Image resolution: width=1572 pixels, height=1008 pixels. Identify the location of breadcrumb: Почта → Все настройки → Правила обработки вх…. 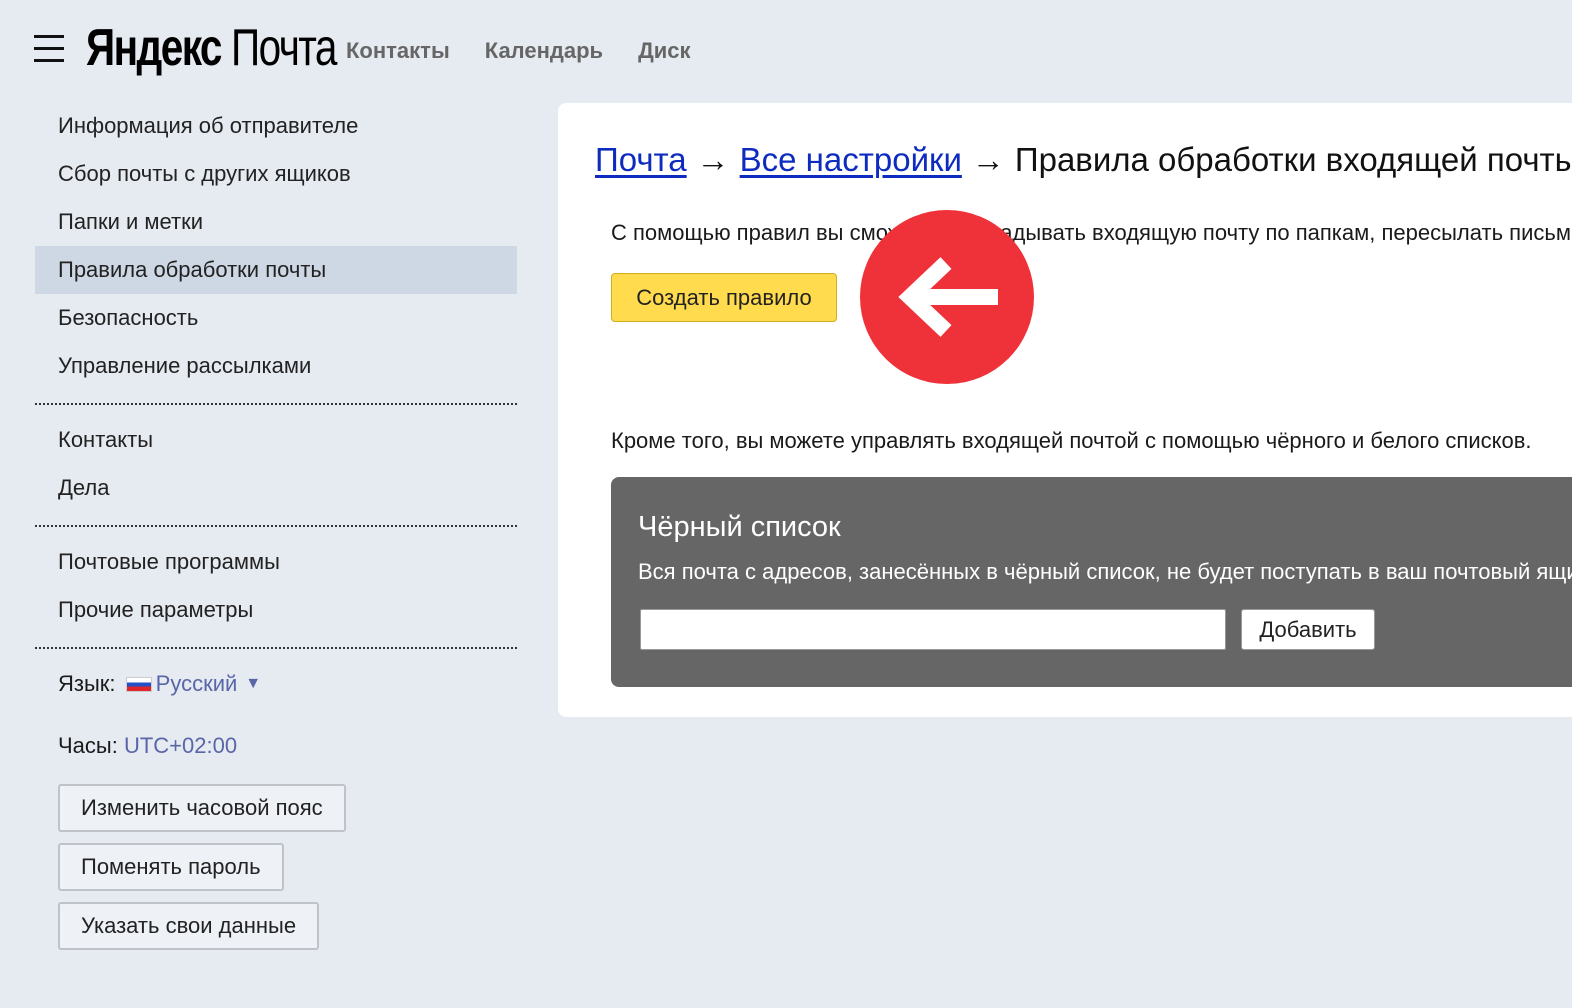
(1083, 160).